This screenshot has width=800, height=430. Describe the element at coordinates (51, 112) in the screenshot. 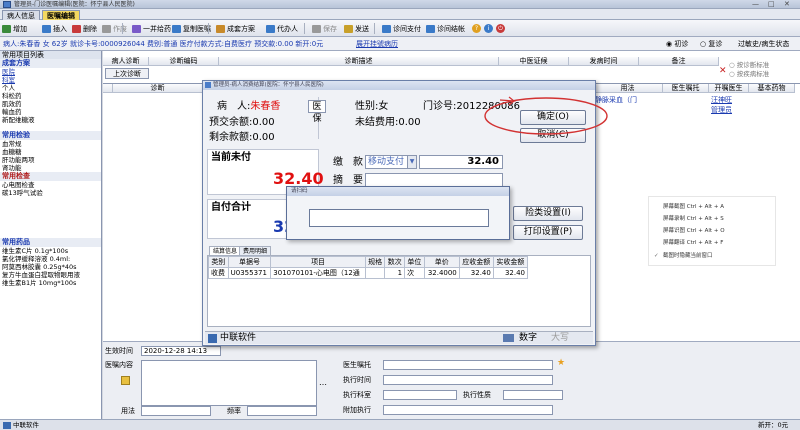

I see `left-list-item: 輸血药` at that location.